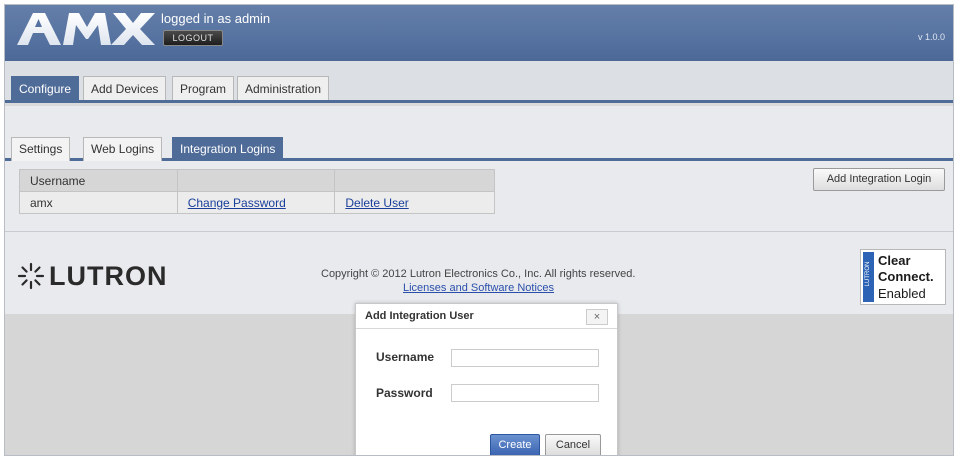 The width and height of the screenshot is (962, 462). What do you see at coordinates (283, 88) in the screenshot?
I see `tab-administration: Administration` at bounding box center [283, 88].